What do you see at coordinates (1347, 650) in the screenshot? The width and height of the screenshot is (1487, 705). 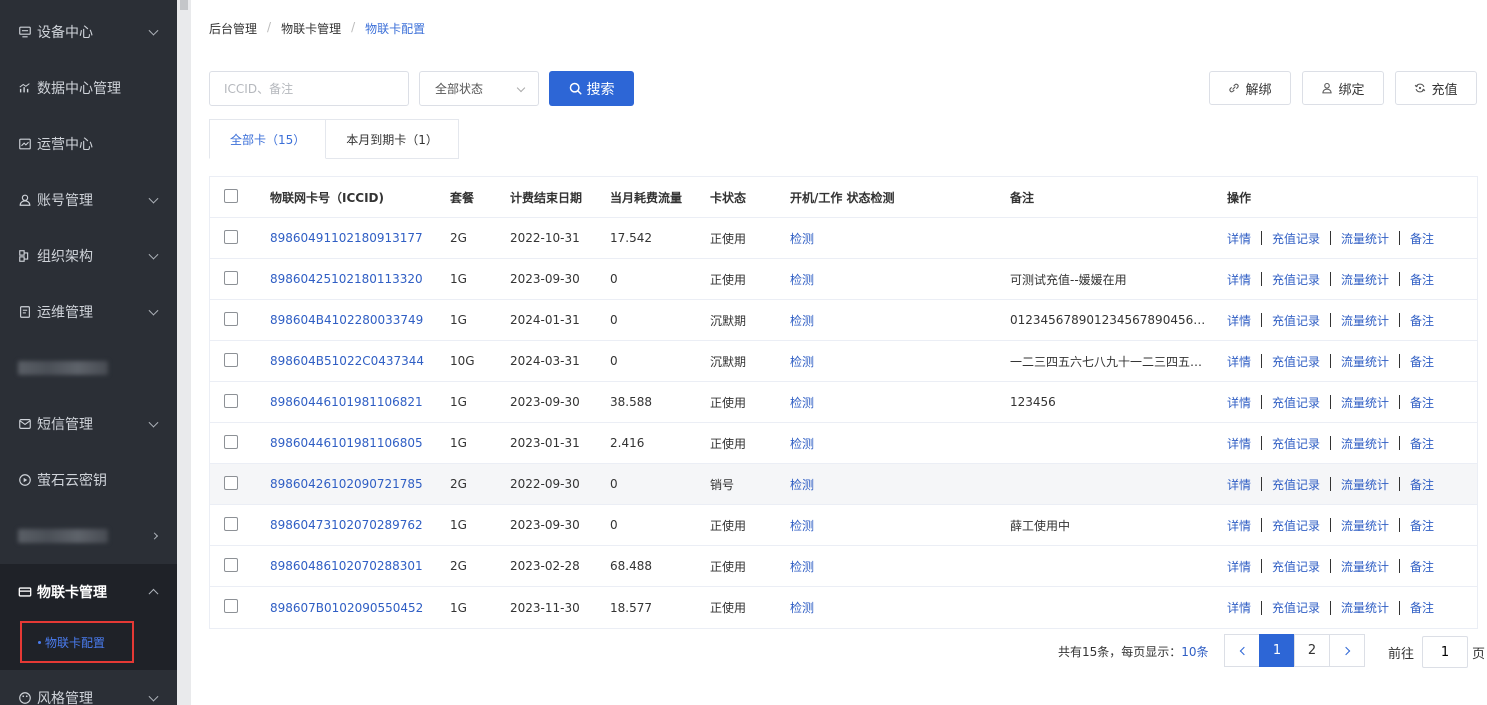 I see `next-page-button` at bounding box center [1347, 650].